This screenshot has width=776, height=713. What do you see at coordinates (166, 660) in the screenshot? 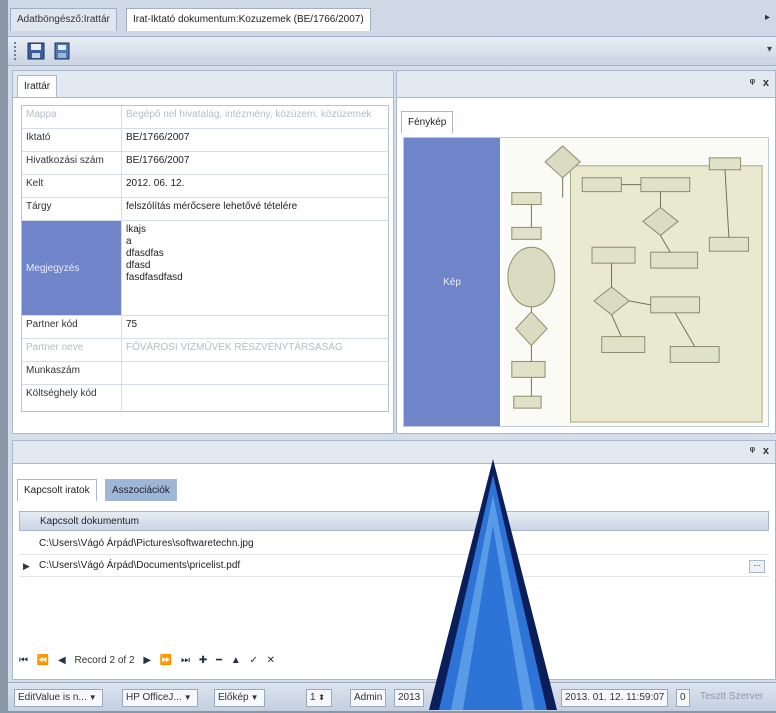
I see `next-page-icon: ⏩` at bounding box center [166, 660].